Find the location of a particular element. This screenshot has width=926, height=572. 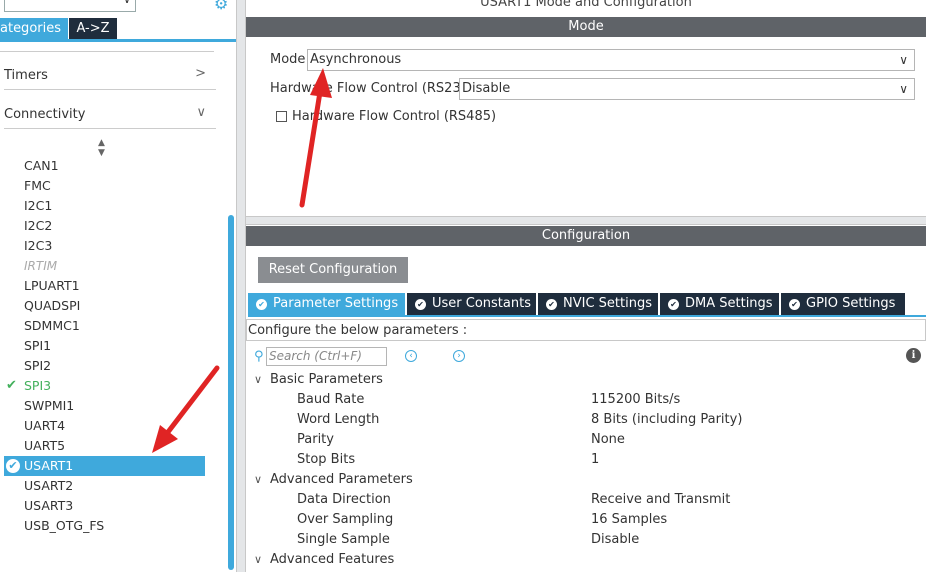

annotation-arrows is located at coordinates (242, 260).